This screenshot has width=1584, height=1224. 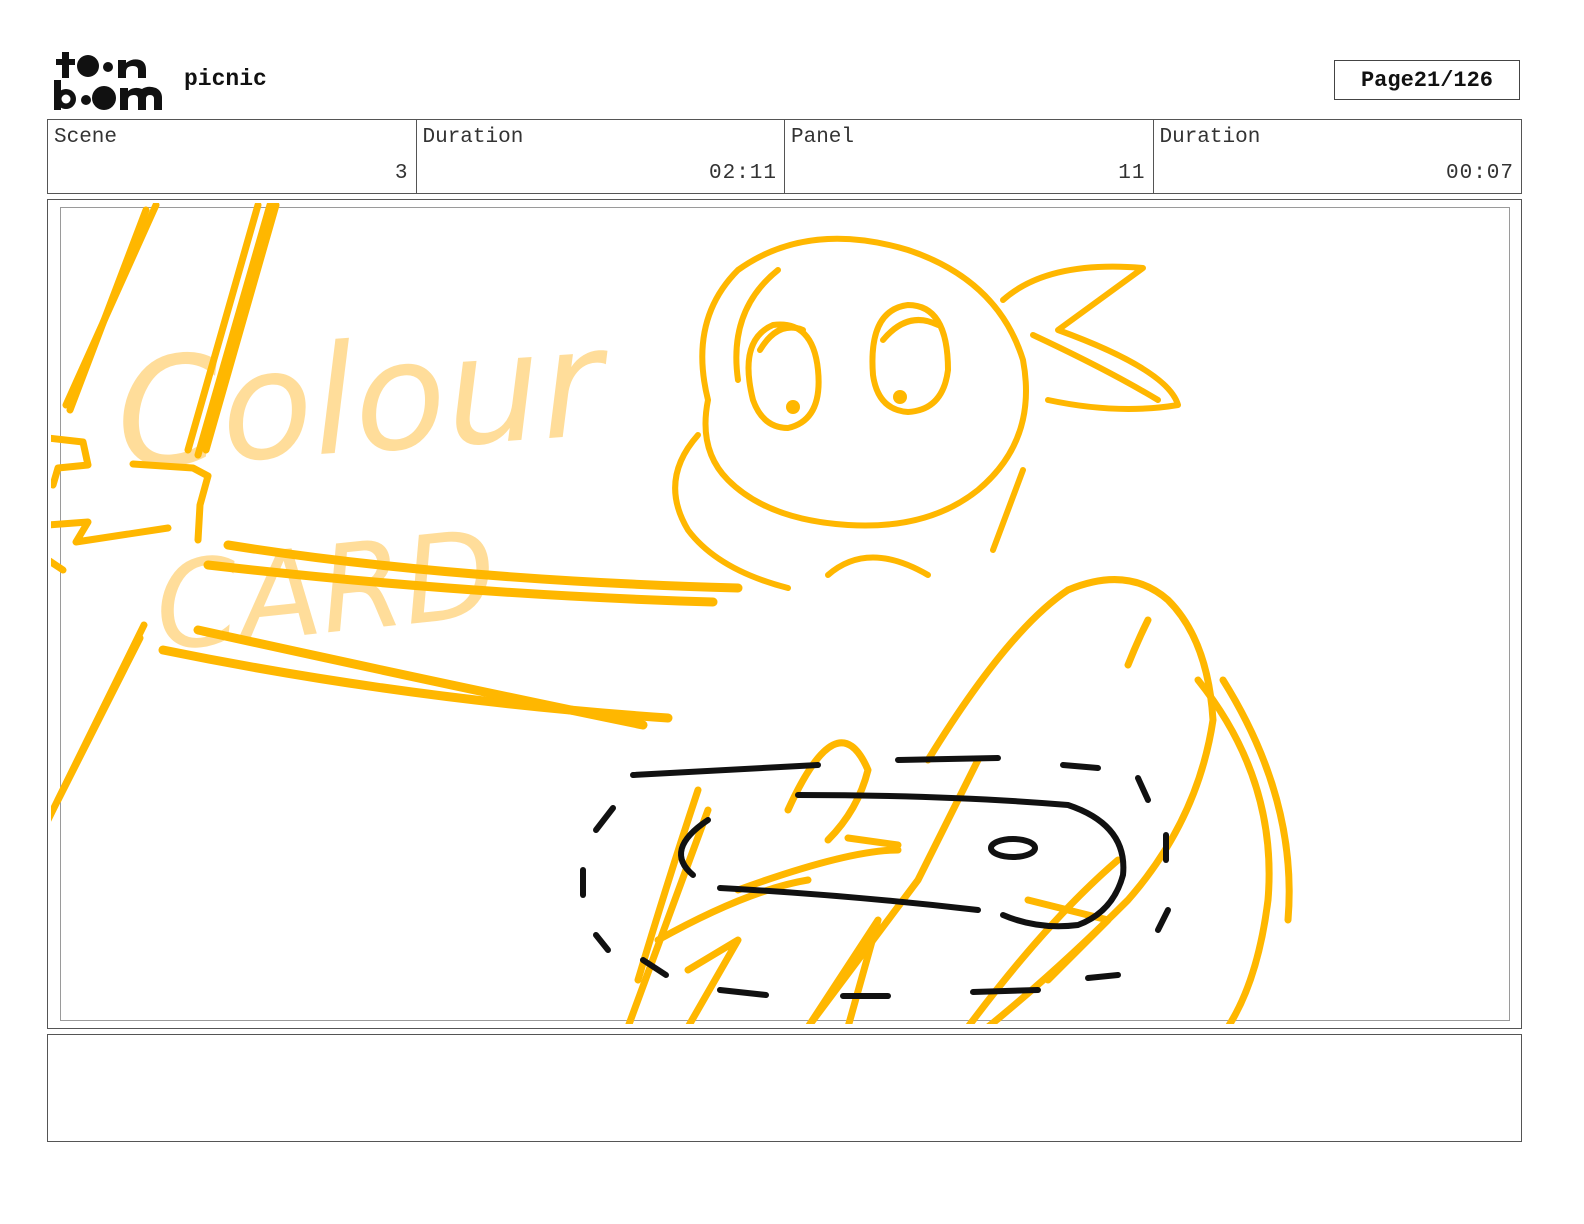 I want to click on panel-value: 11, so click(x=1132, y=173).